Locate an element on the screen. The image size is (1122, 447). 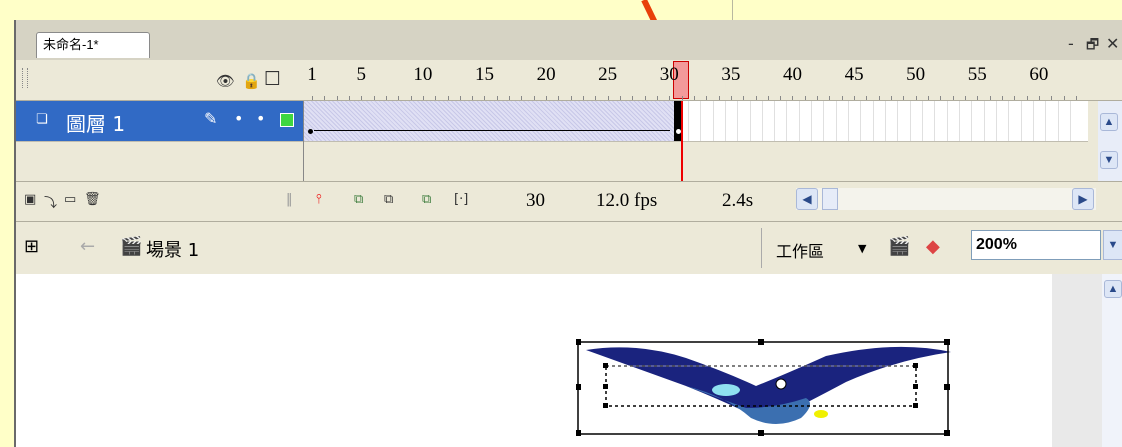
ruler-tick-10: 10 is located at coordinates (422, 75).